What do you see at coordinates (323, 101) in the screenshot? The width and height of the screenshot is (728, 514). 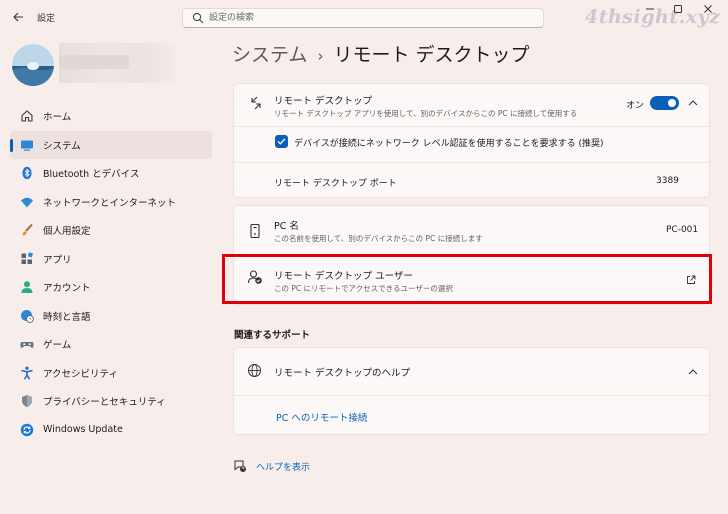 I see `remote-desktop-title: リモート デスクトップ` at bounding box center [323, 101].